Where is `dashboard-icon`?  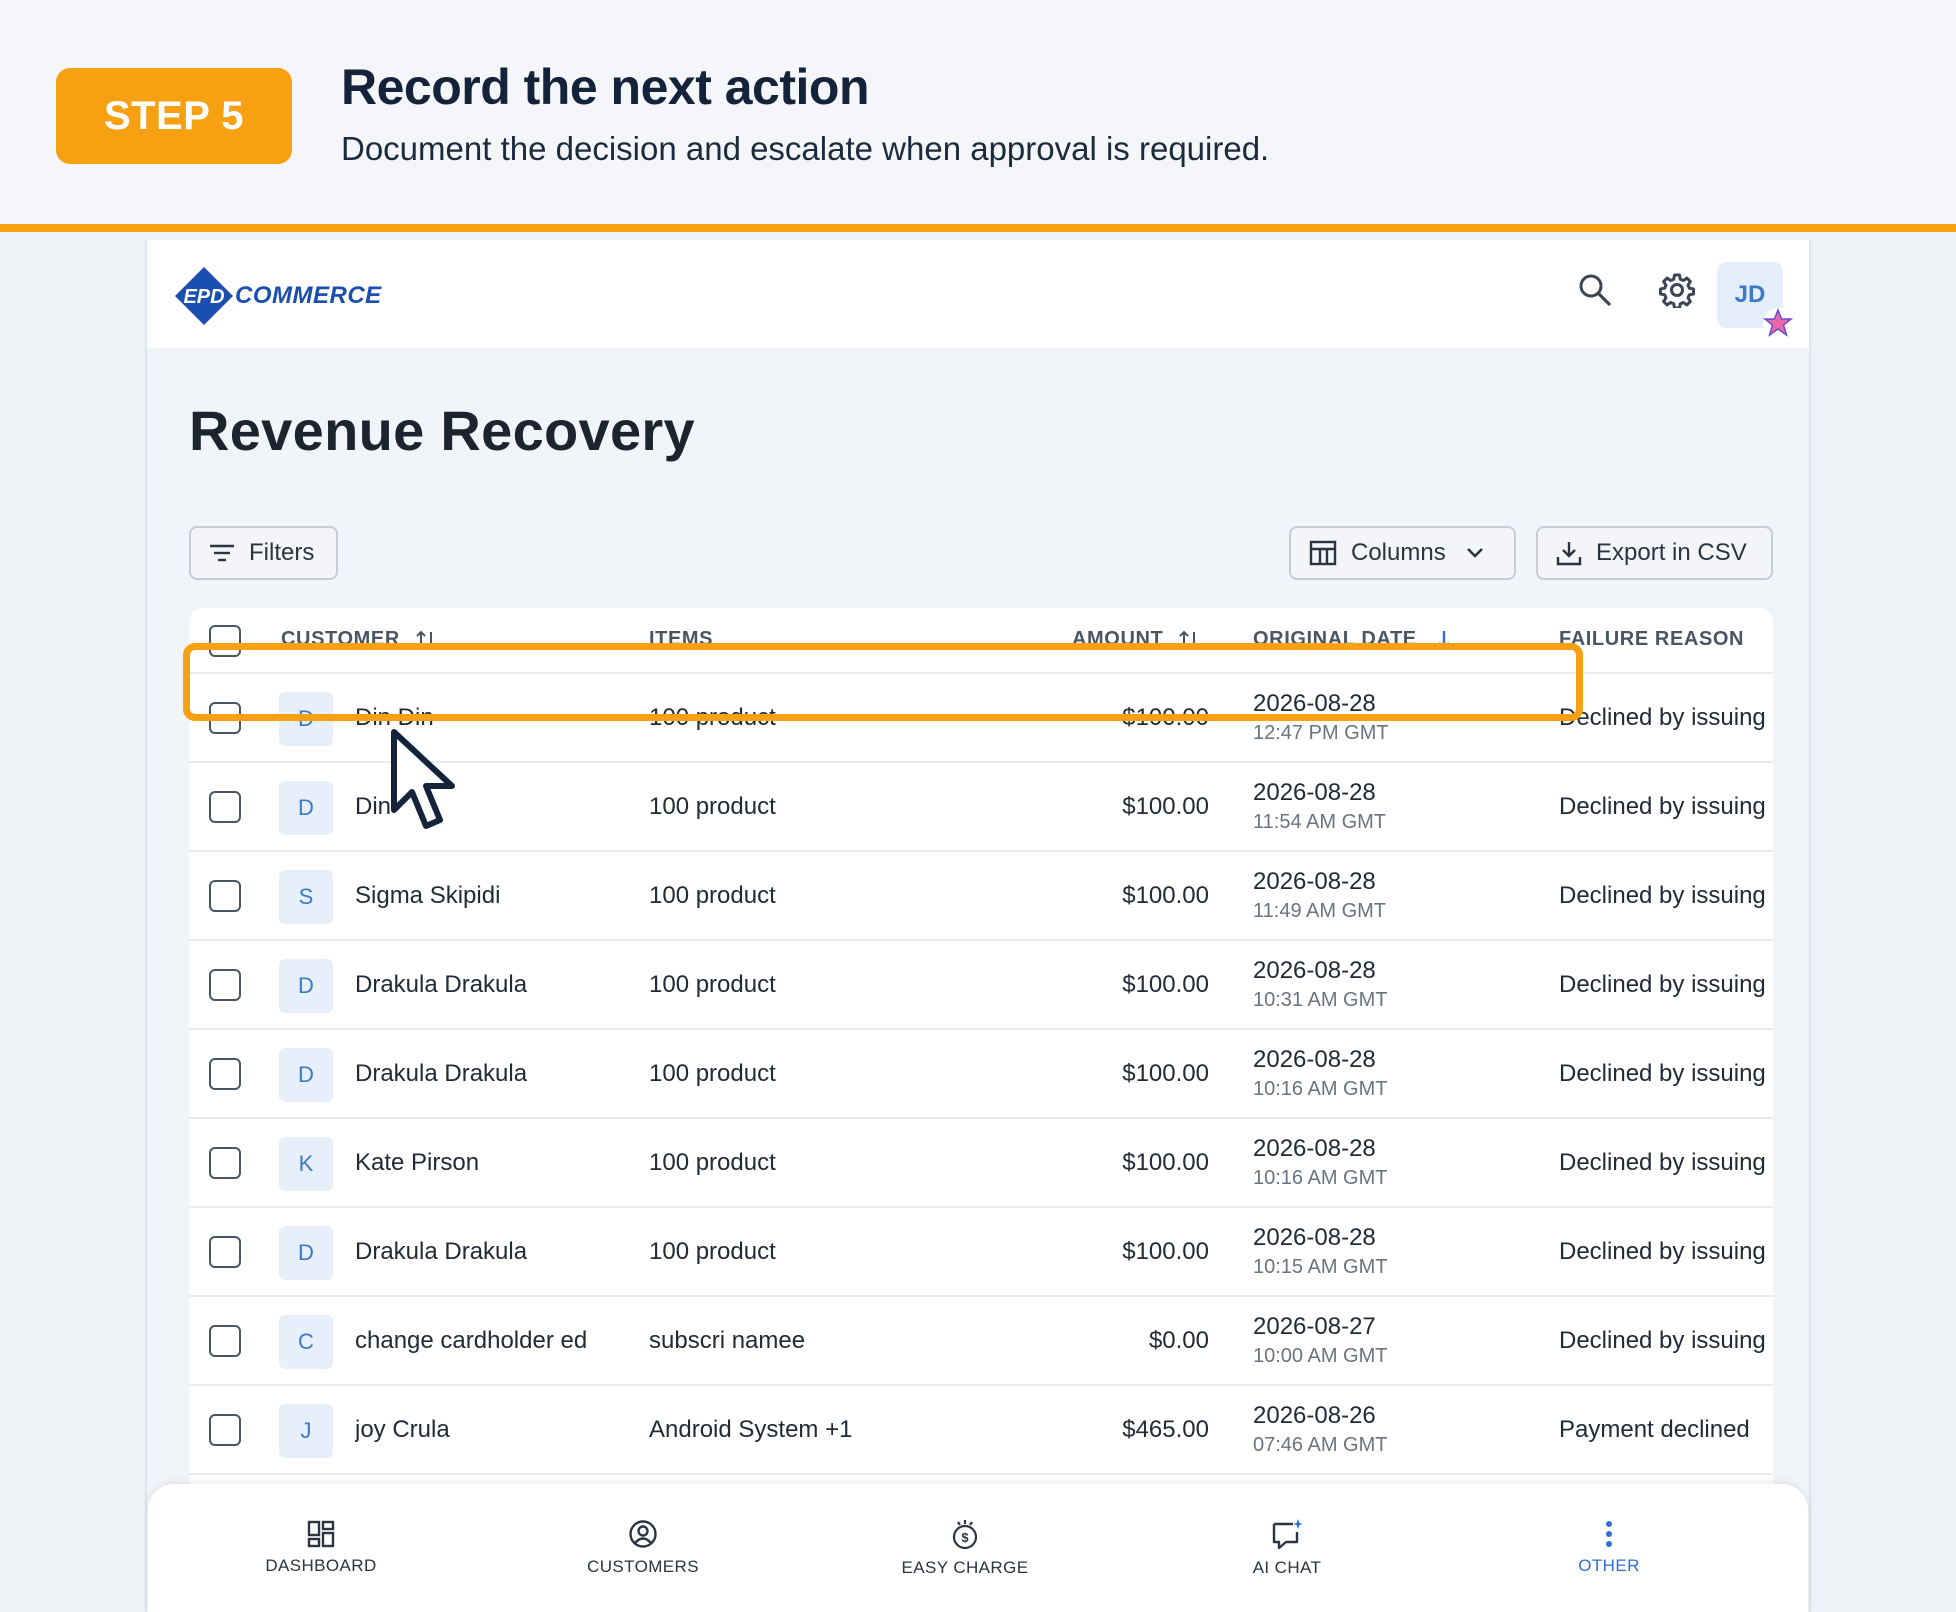 dashboard-icon is located at coordinates (321, 1534).